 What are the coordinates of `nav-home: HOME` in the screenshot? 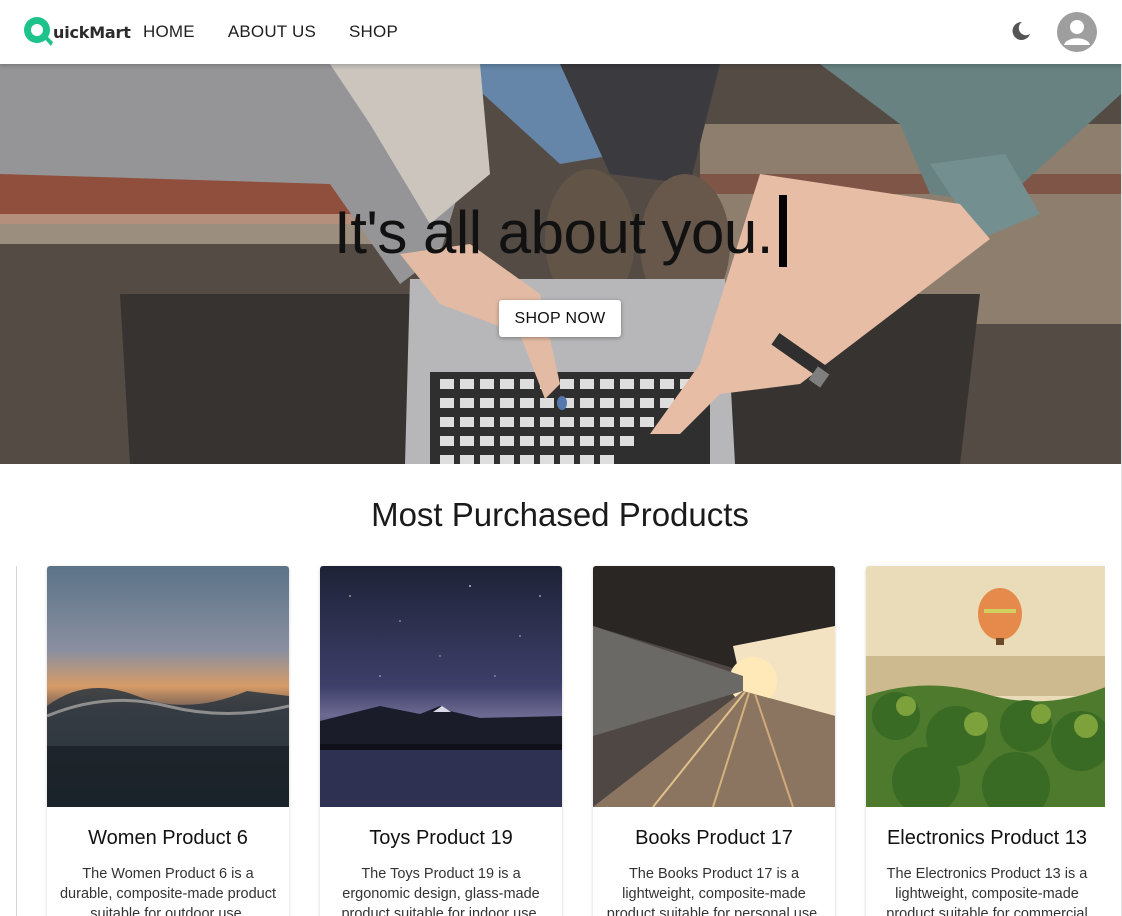 It's located at (169, 32).